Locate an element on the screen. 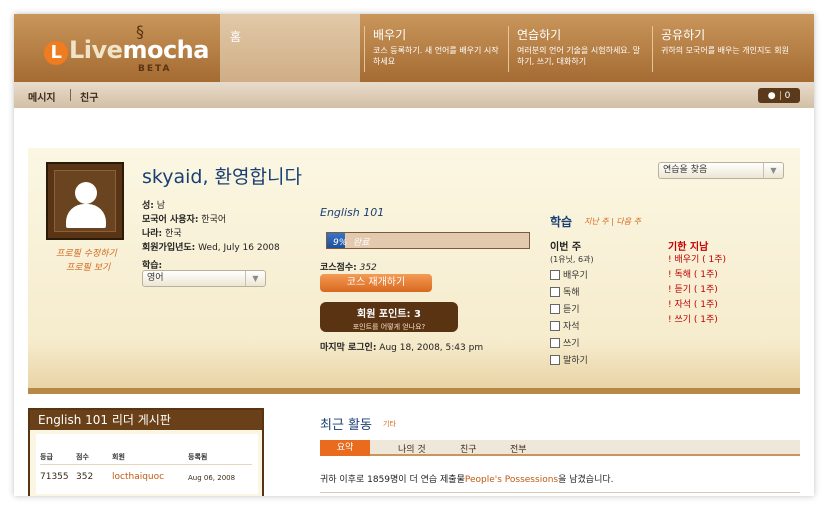 The image size is (830, 510). native-value: 한국어 is located at coordinates (214, 220).